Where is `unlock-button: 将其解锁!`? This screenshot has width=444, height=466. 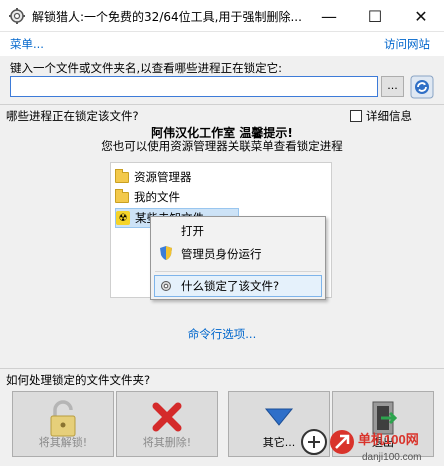
unlock-button: 将其解锁! is located at coordinates (63, 424).